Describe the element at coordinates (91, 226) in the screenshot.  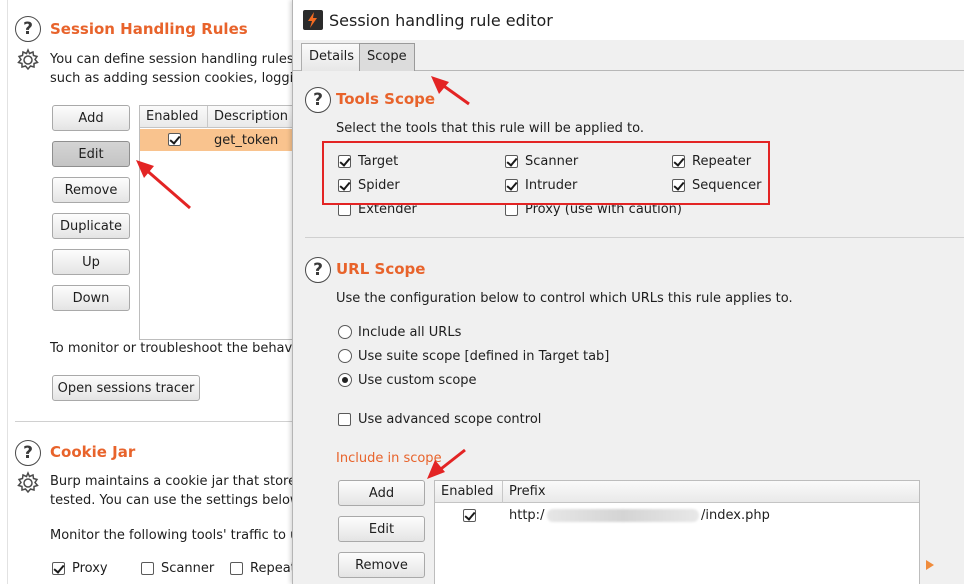
I see `duplicate-rule-button: Duplicate` at that location.